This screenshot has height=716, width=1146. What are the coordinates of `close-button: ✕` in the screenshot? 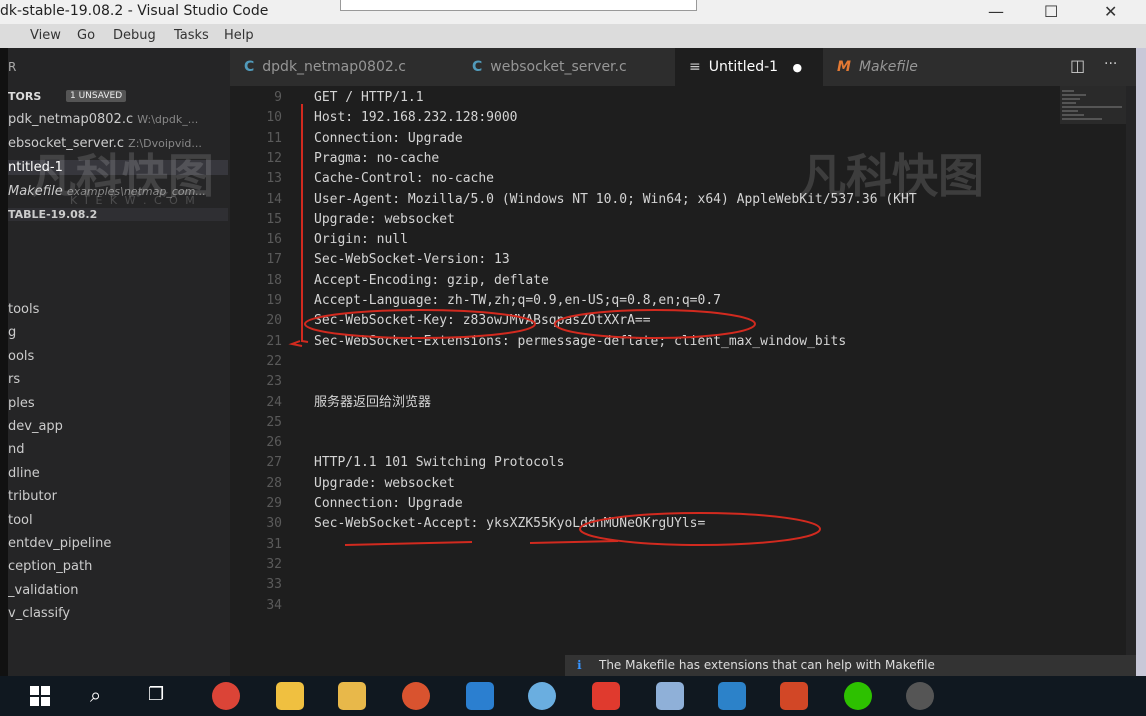 It's located at (1110, 11).